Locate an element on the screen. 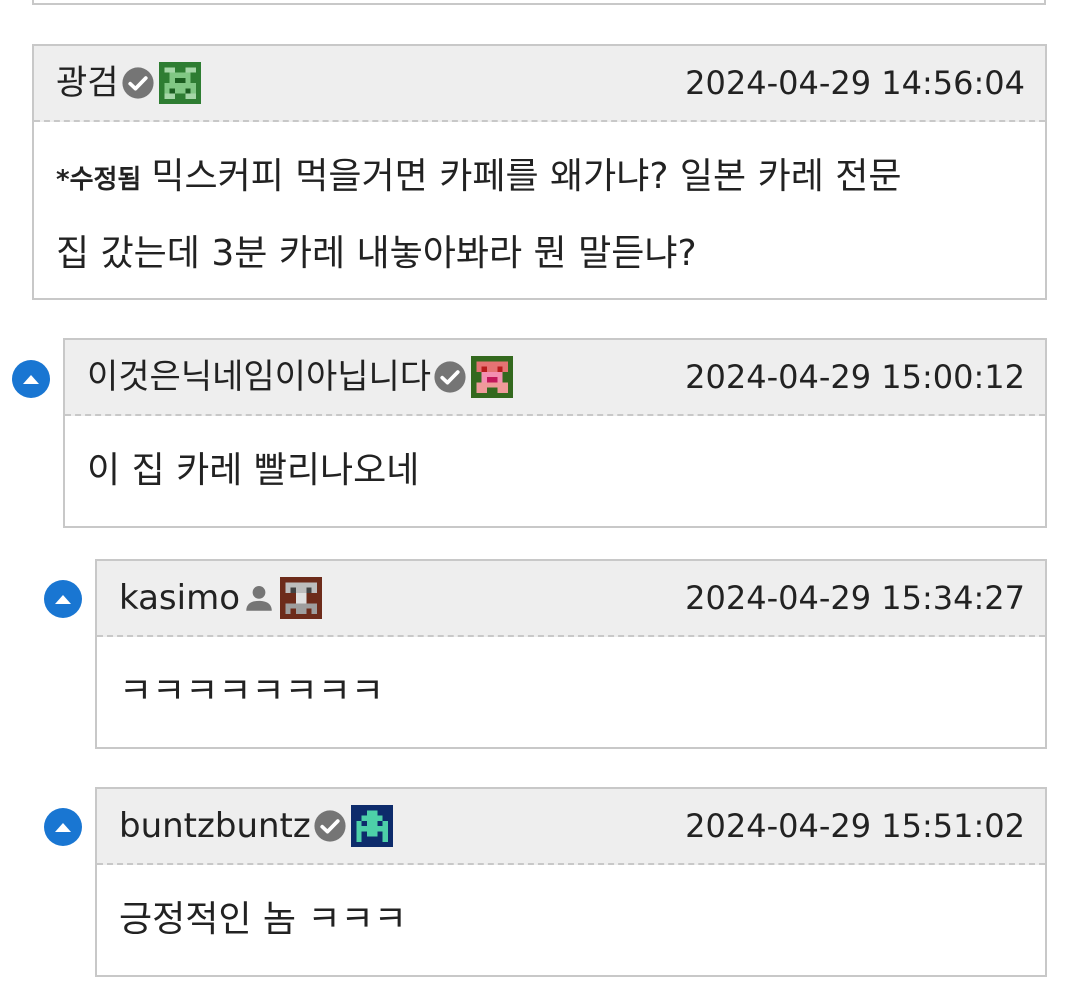 Image resolution: width=1080 pixels, height=1004 pixels. comment-body-line: *수정됨 믹스커피 먹을거면 카페를 왜가냐? 일본 카레 전문 is located at coordinates (539, 178).